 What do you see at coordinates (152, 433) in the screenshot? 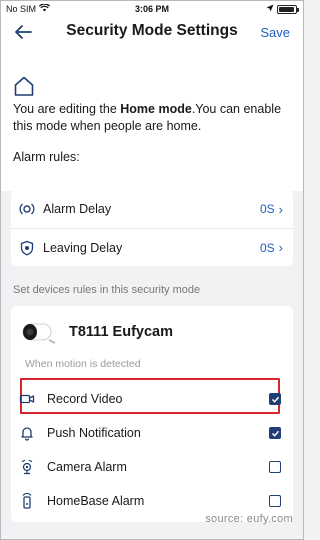
I see `push-notification-row: Push Notification` at bounding box center [152, 433].